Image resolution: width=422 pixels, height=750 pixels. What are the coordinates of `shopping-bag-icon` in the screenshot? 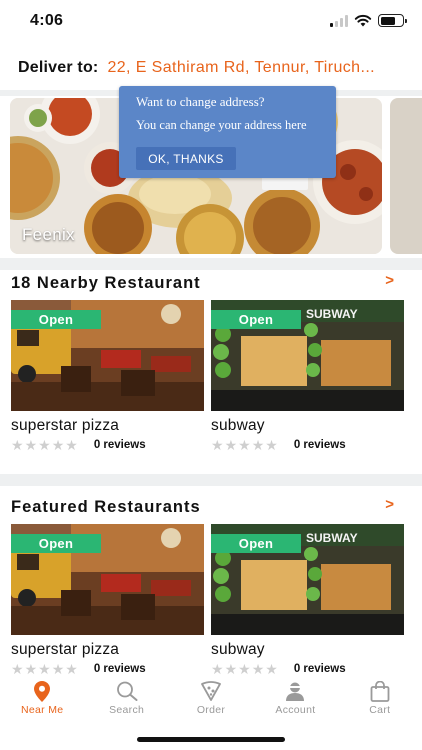 It's located at (380, 691).